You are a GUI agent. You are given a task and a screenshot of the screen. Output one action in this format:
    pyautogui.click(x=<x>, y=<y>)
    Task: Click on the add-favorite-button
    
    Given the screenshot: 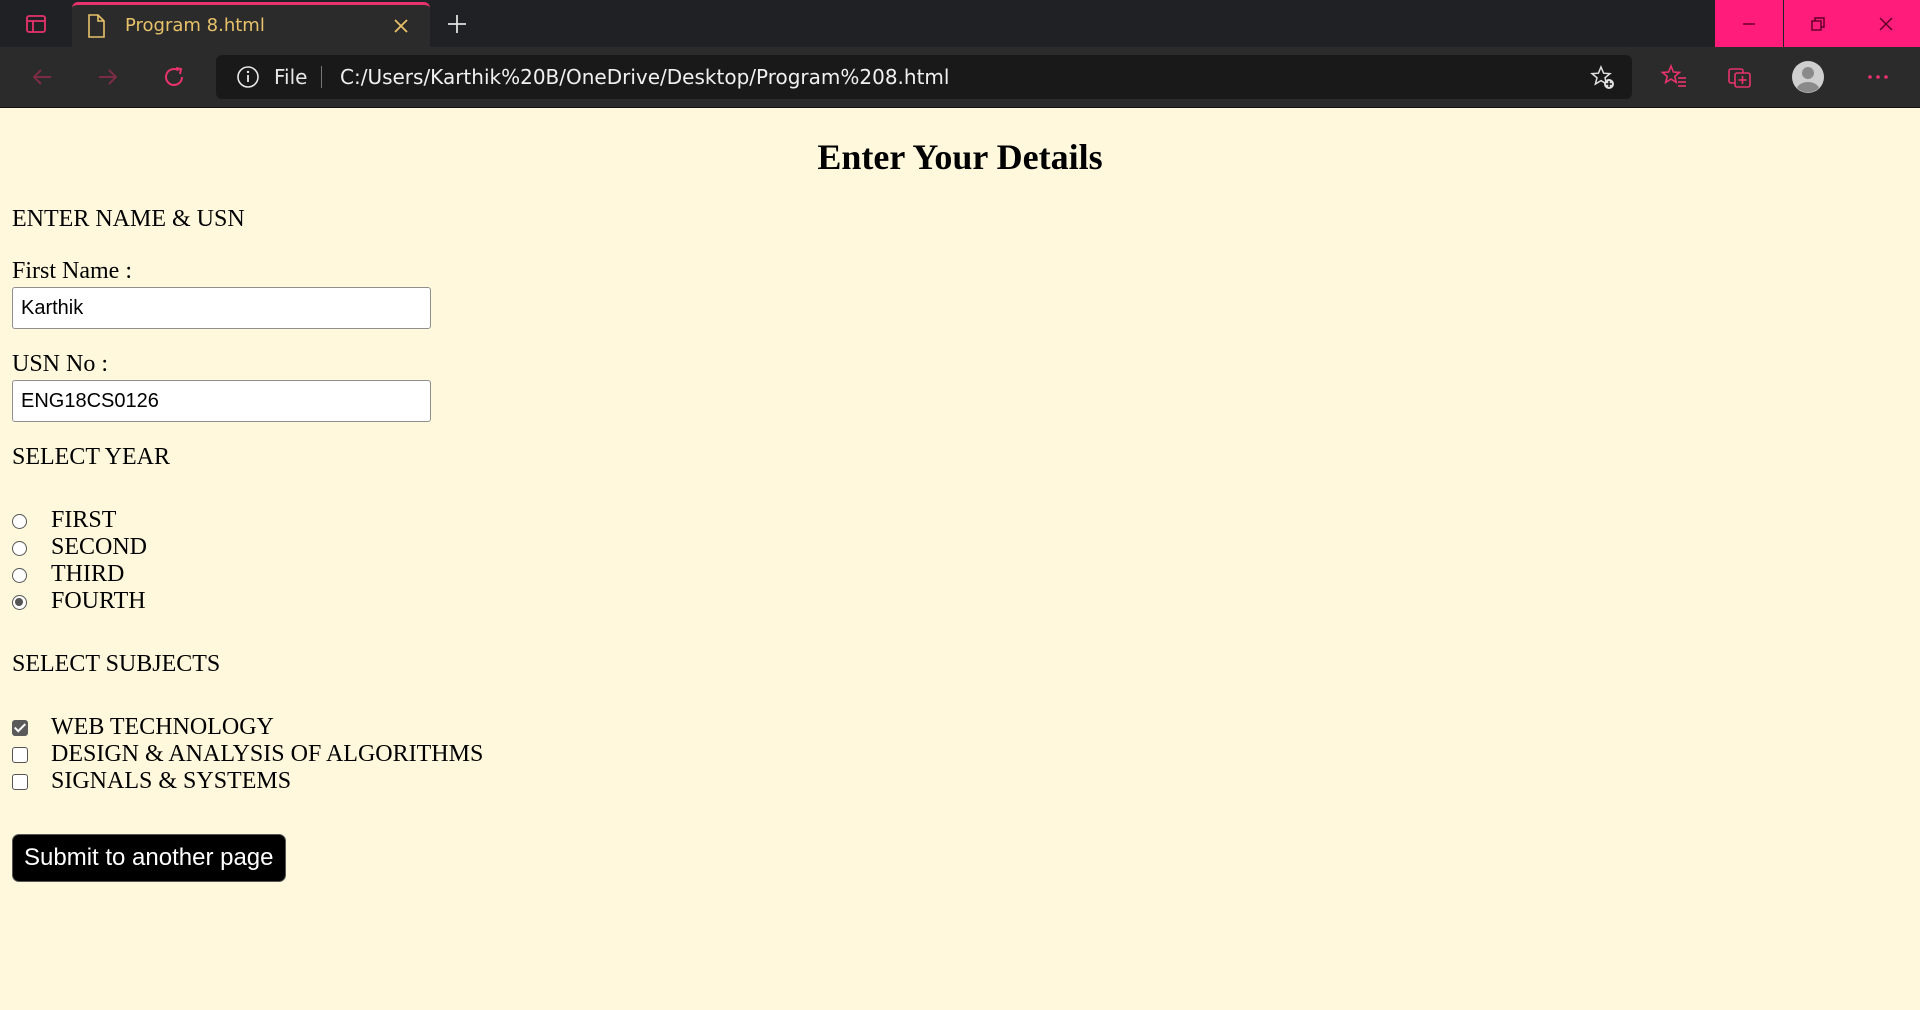 What is the action you would take?
    pyautogui.click(x=1603, y=78)
    